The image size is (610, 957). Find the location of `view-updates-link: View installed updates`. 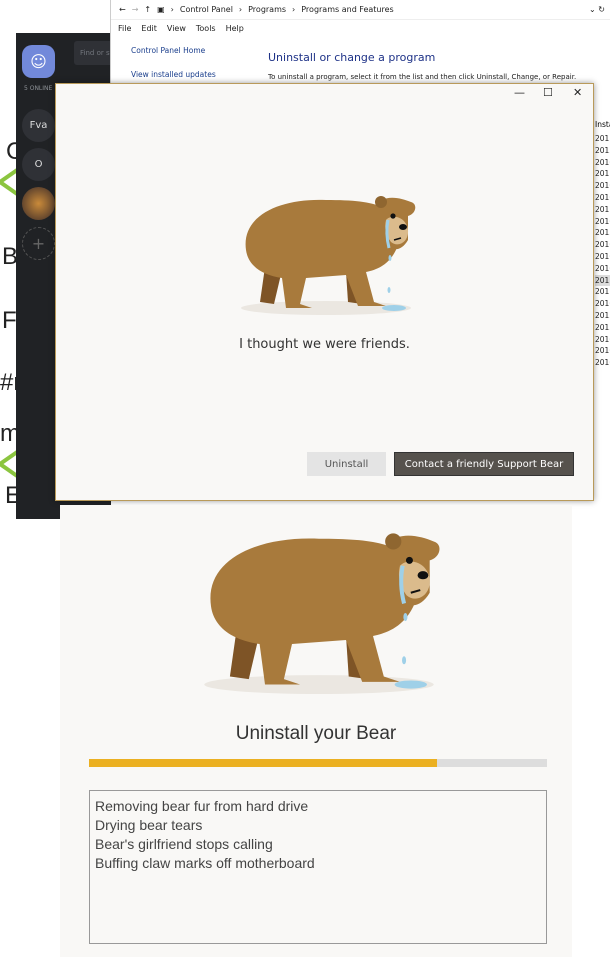

view-updates-link: View installed updates is located at coordinates (173, 74).